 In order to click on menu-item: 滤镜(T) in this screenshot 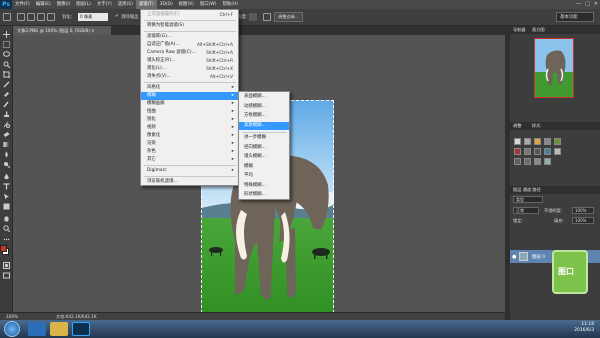, I will do `click(146, 4)`.